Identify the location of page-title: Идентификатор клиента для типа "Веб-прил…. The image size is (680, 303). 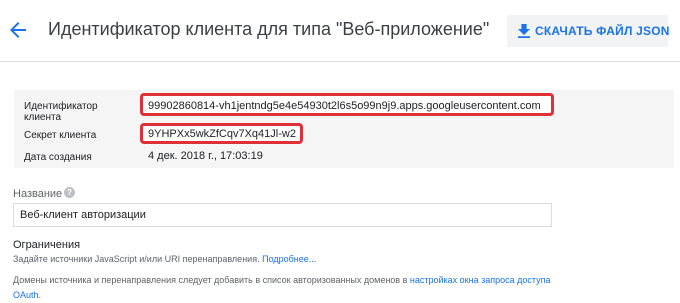
(269, 29).